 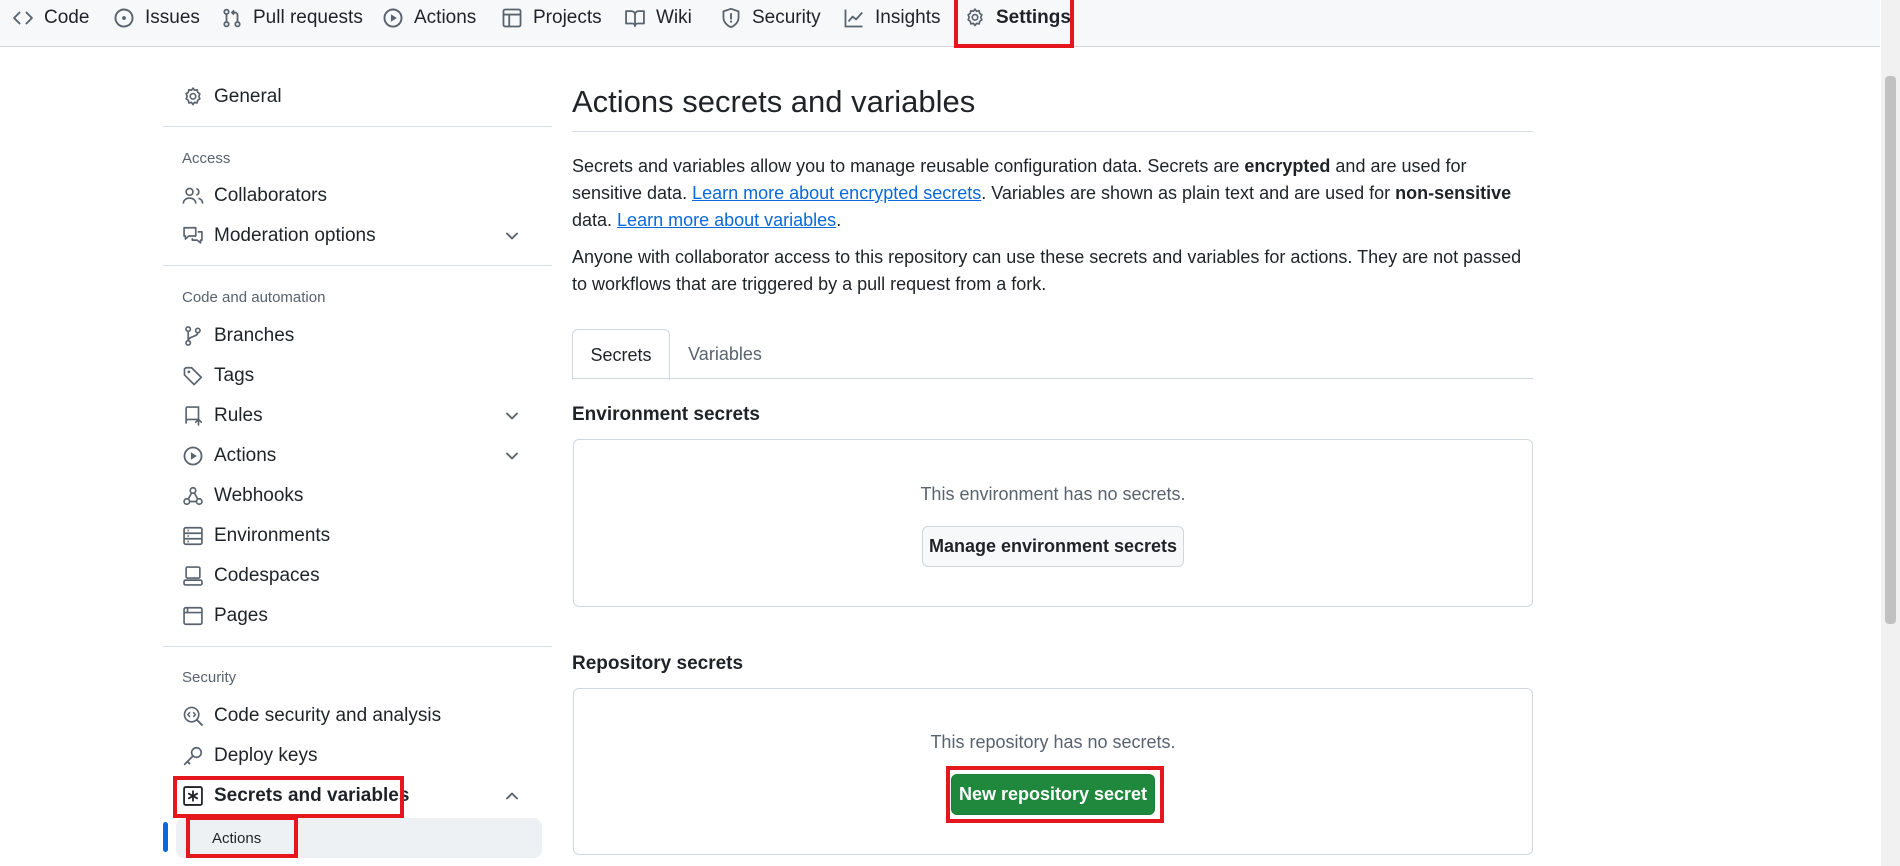 I want to click on page-title: Actions secrets and variables, so click(x=774, y=101).